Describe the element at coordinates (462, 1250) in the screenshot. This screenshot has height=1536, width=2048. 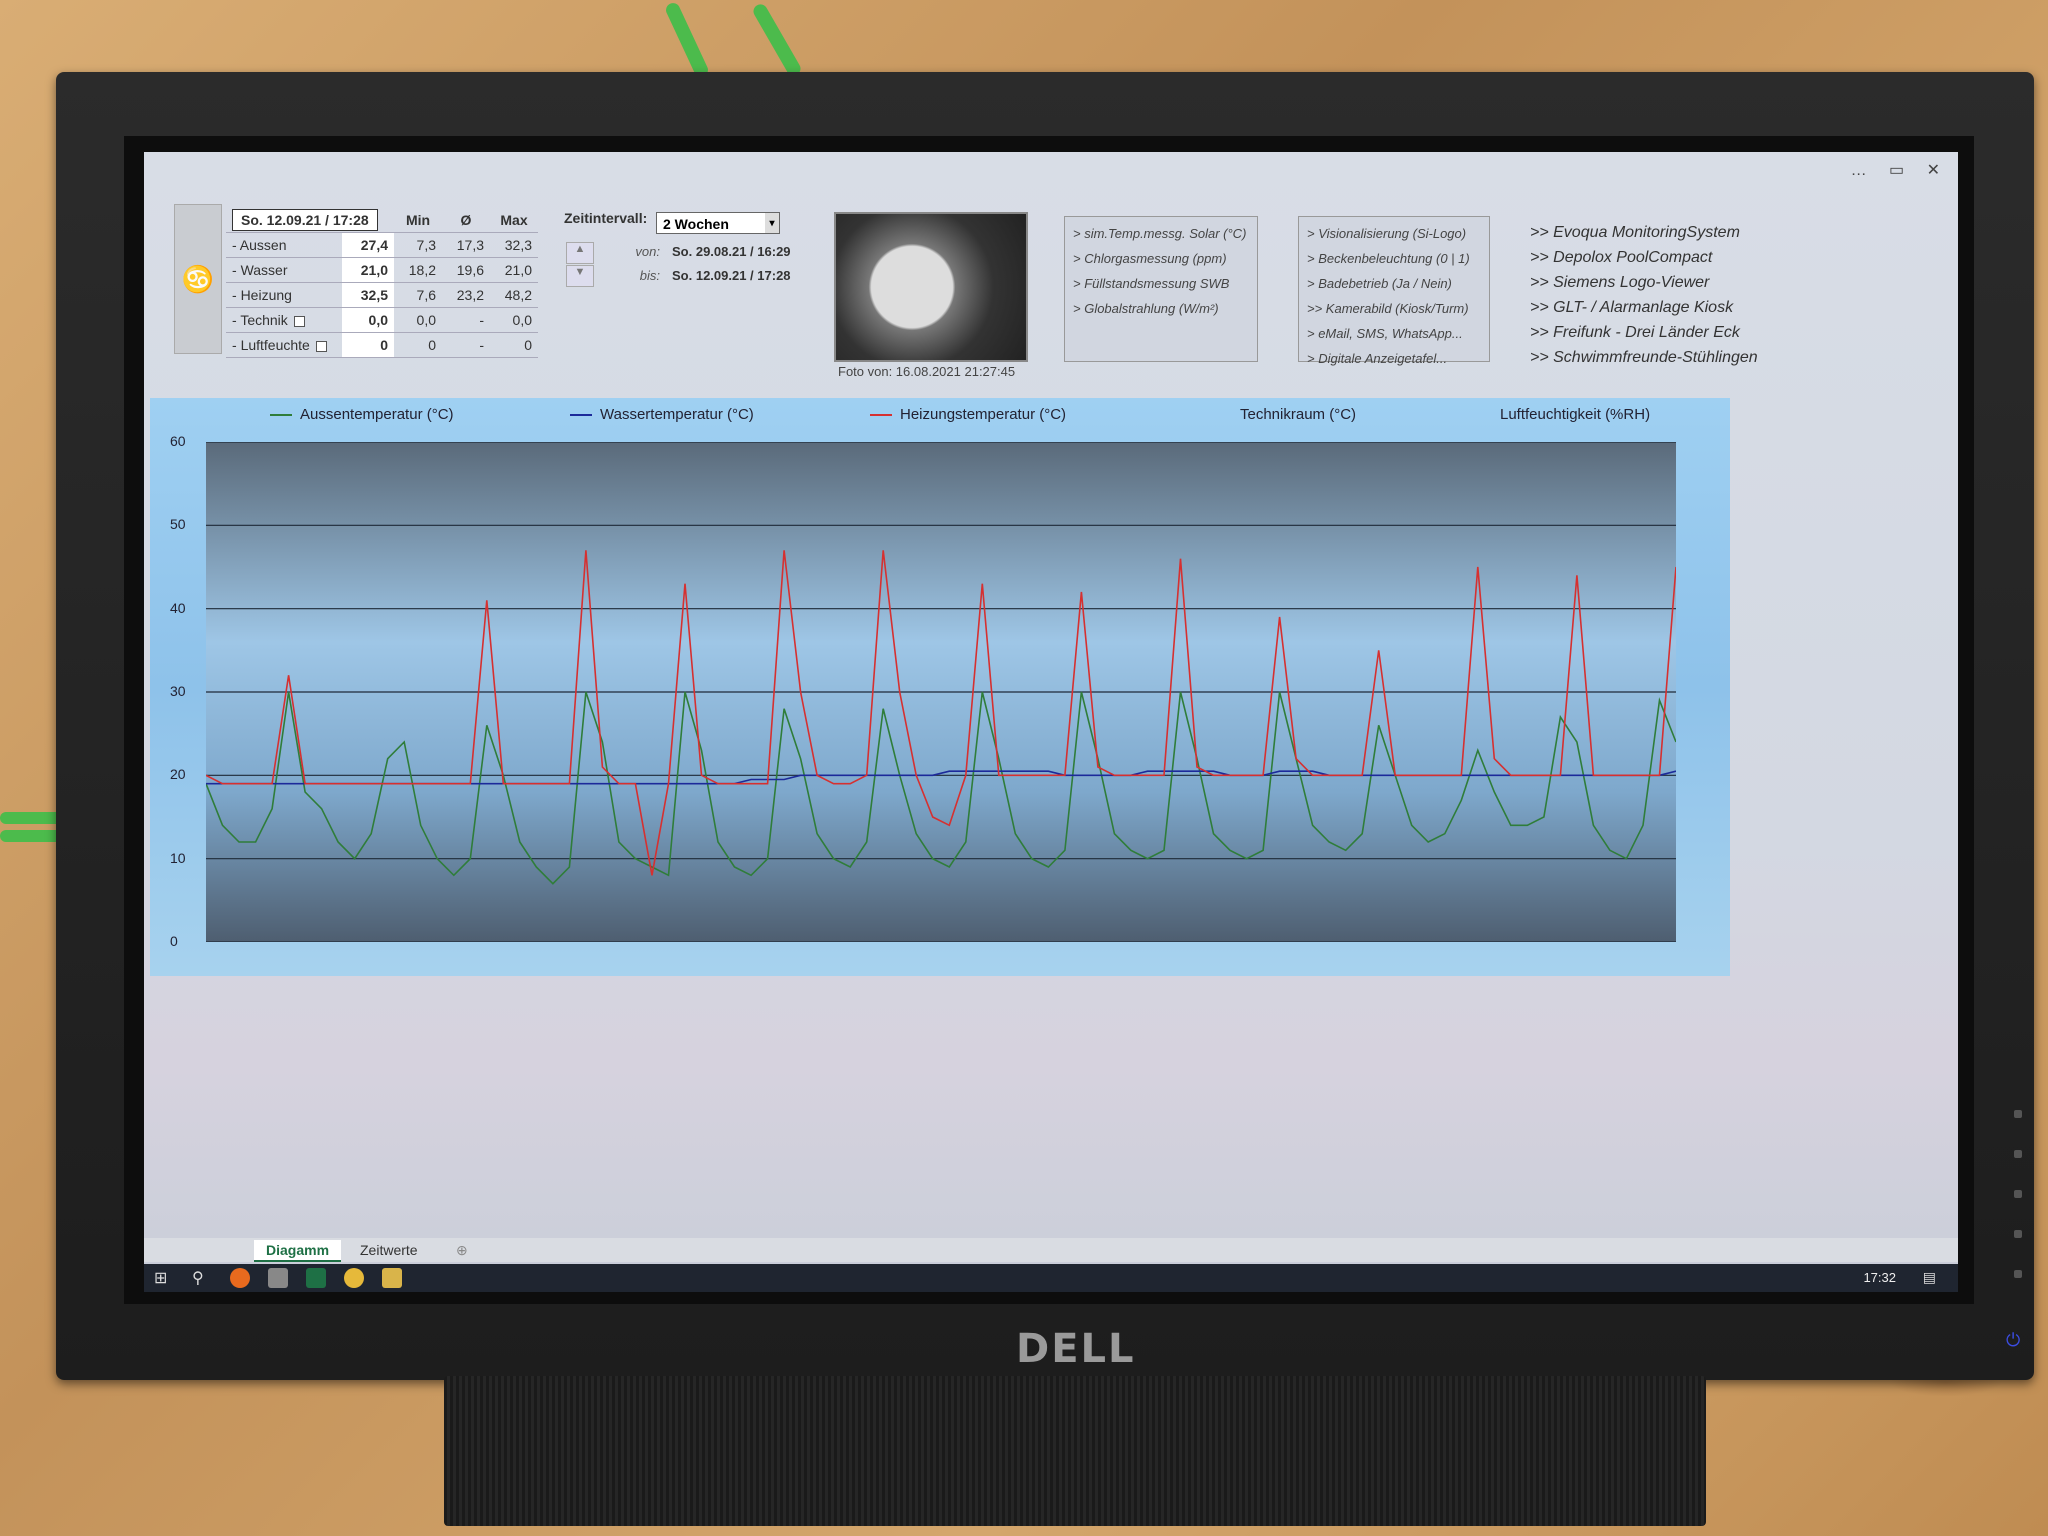
I see `add-sheet-icon: ⊕` at that location.